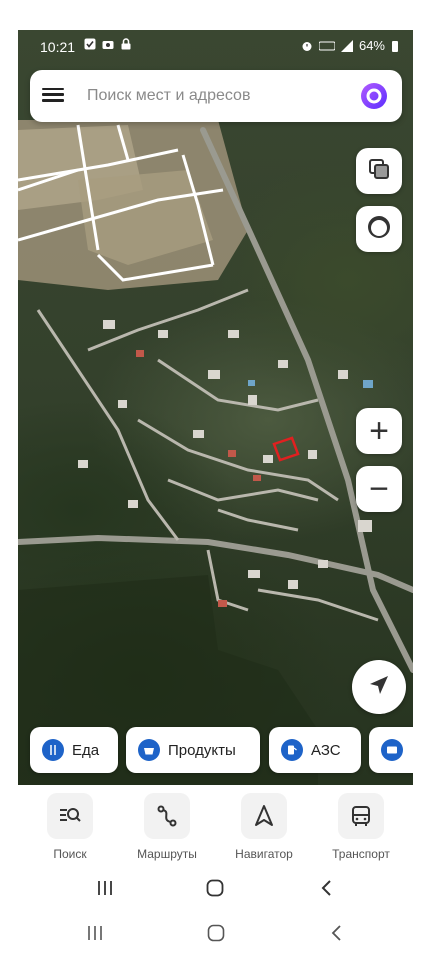 This screenshot has width=432, height=960. I want to click on tab-navigator-label: Навигатор, so click(264, 854).